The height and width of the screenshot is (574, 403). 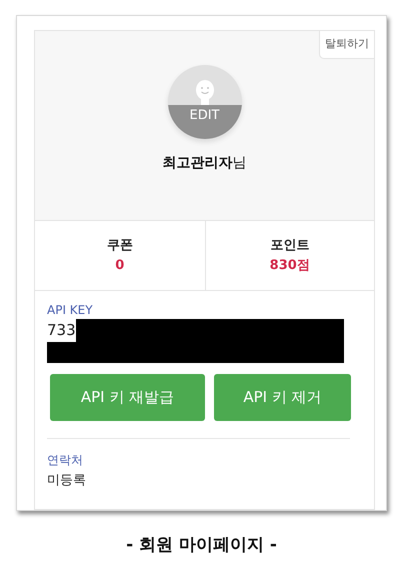 I want to click on avatar: EDIT, so click(x=205, y=102).